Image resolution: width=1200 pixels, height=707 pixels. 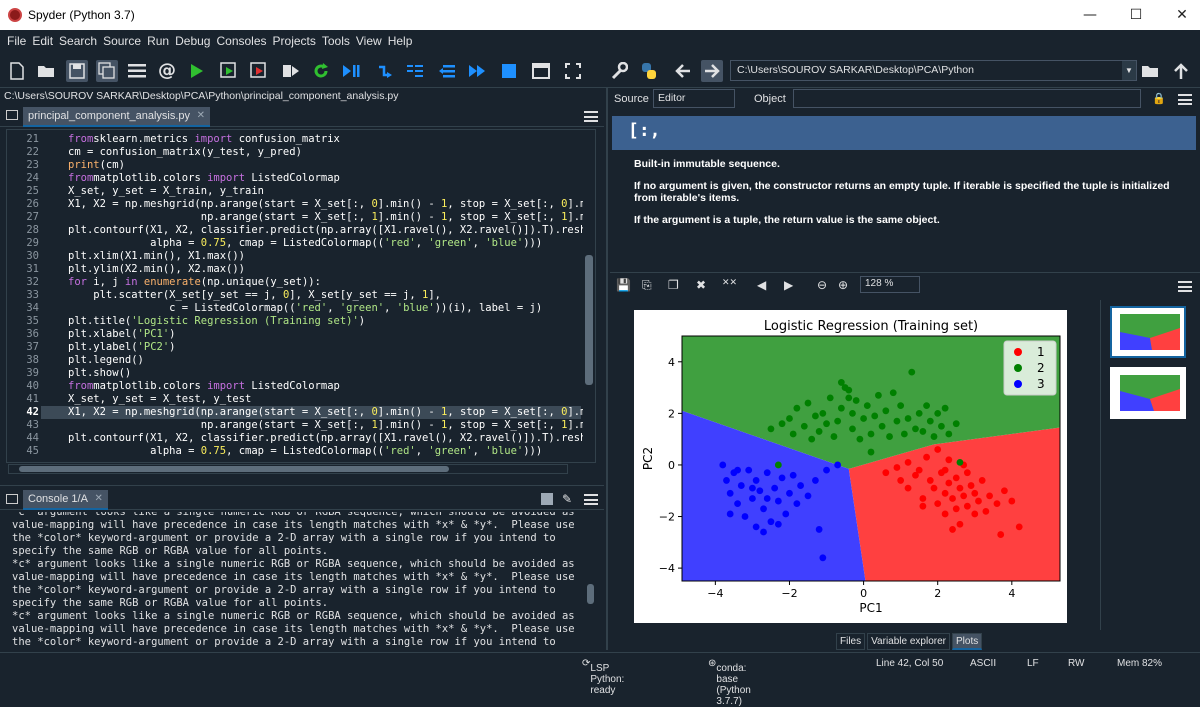 What do you see at coordinates (385, 71) in the screenshot?
I see `step-icon` at bounding box center [385, 71].